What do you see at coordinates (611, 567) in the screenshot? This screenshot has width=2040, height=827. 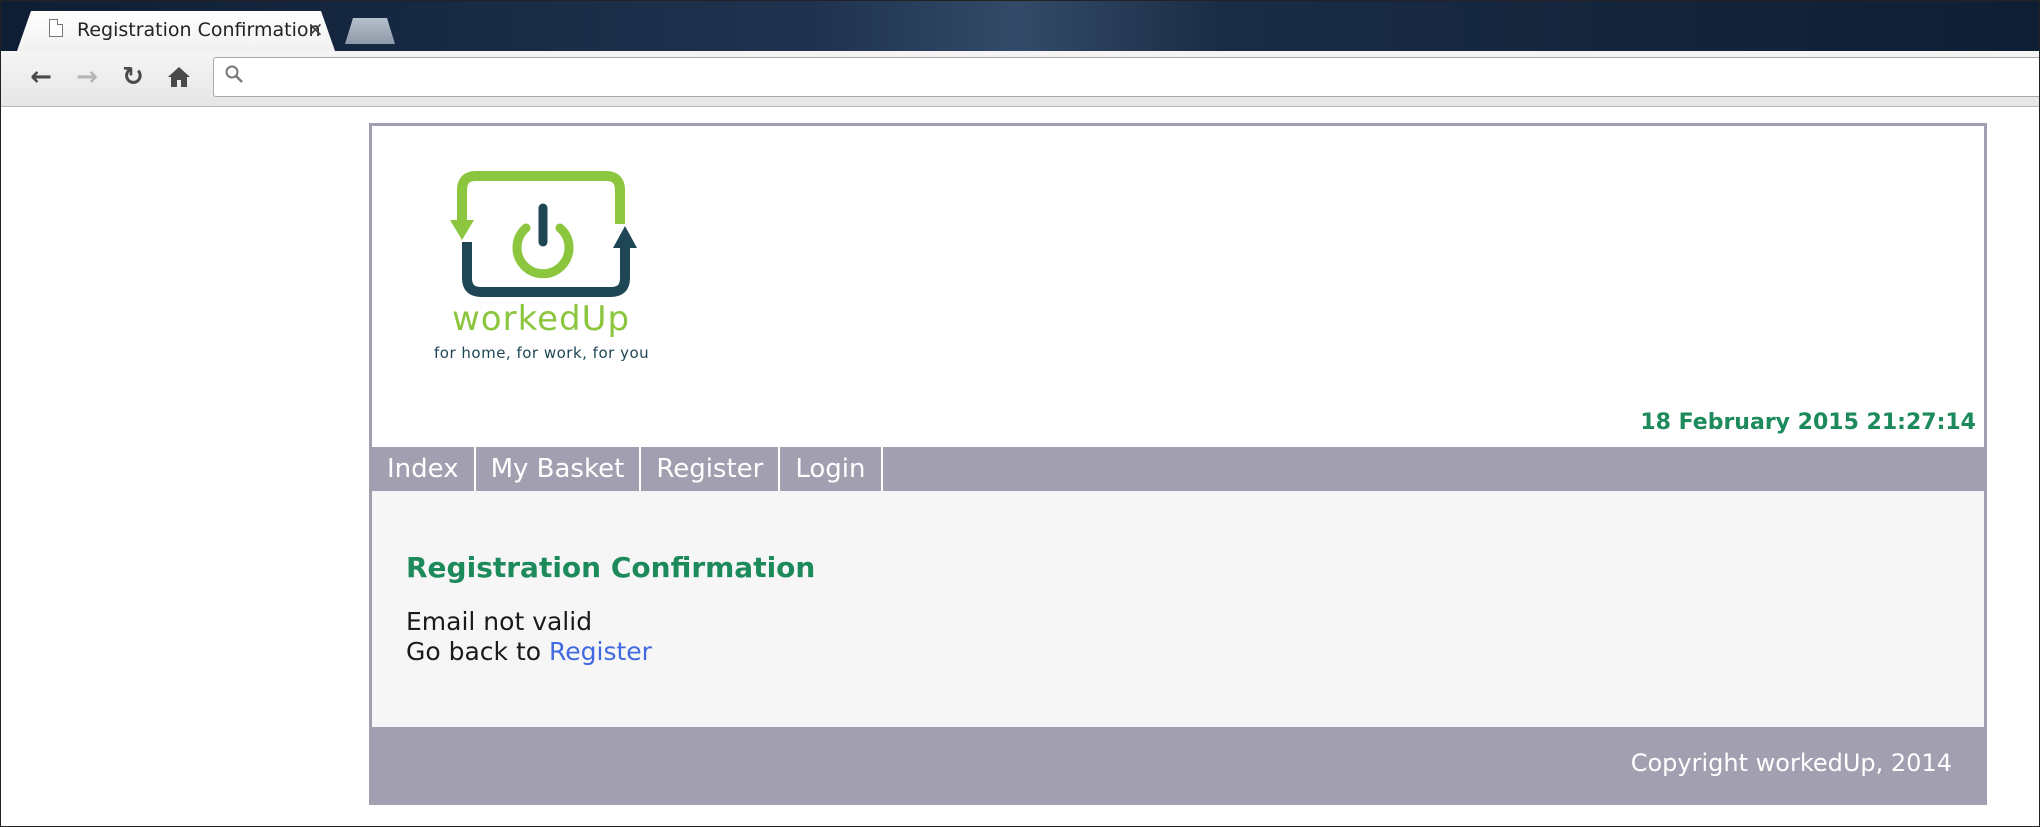 I see `page-title: Registration Confirmation` at bounding box center [611, 567].